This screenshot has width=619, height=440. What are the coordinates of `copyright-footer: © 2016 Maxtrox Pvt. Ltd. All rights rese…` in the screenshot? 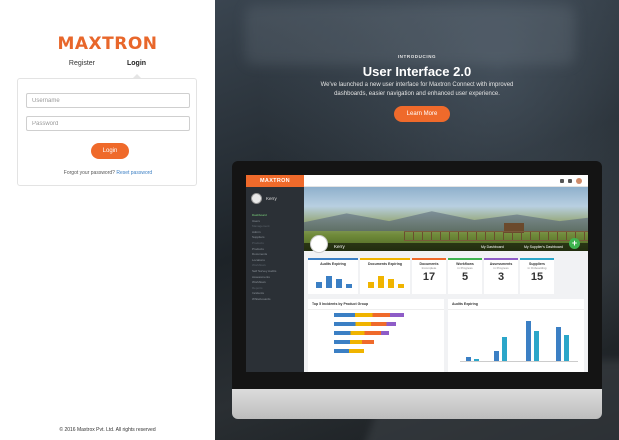 It's located at (107, 430).